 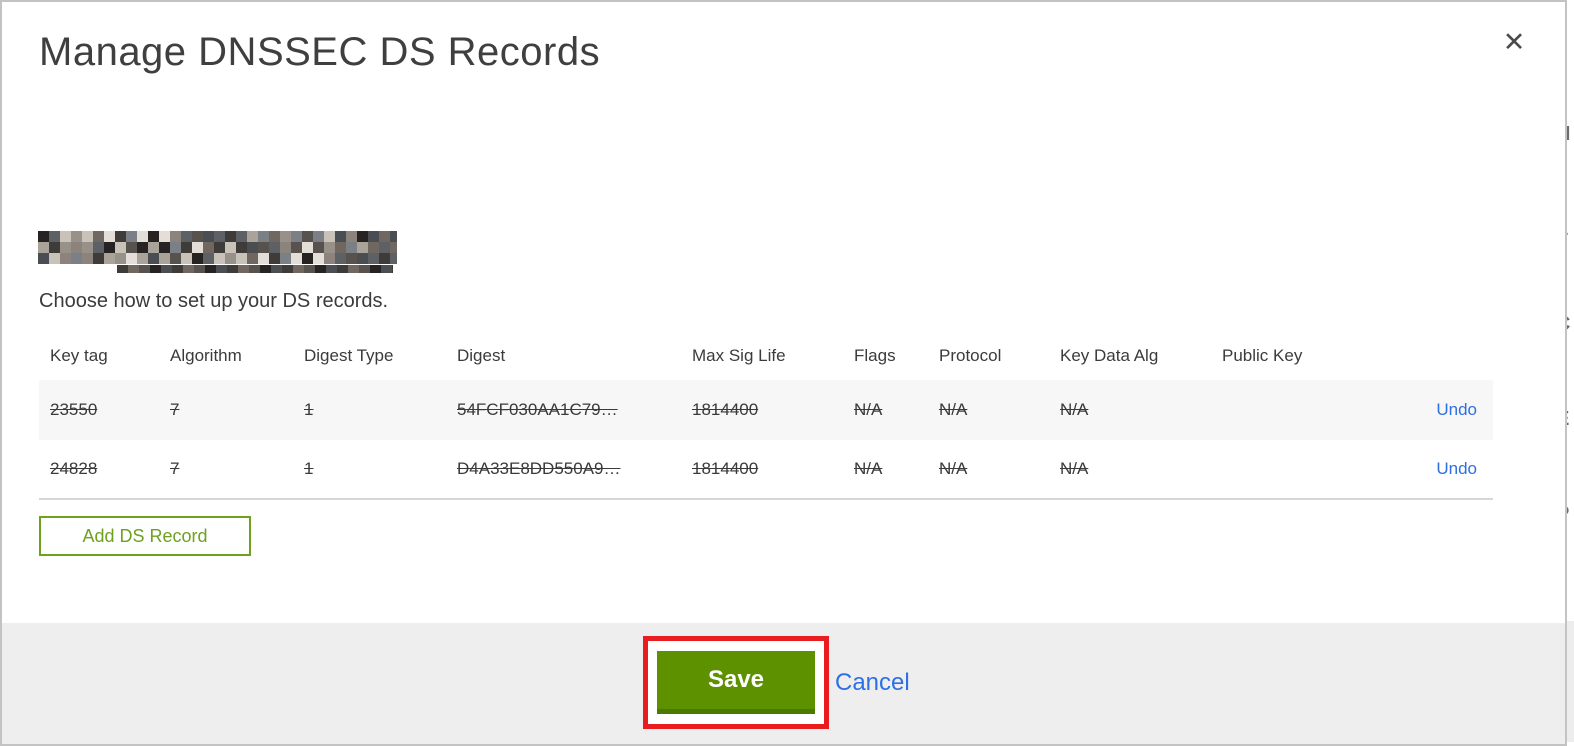 I want to click on header-max-sig-life: Max Sig Life, so click(x=739, y=355).